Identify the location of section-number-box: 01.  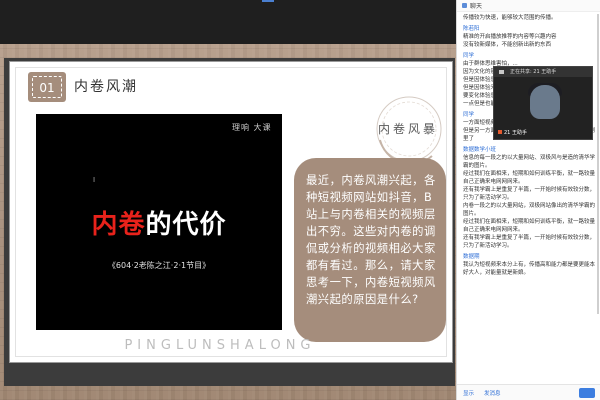
(47, 87).